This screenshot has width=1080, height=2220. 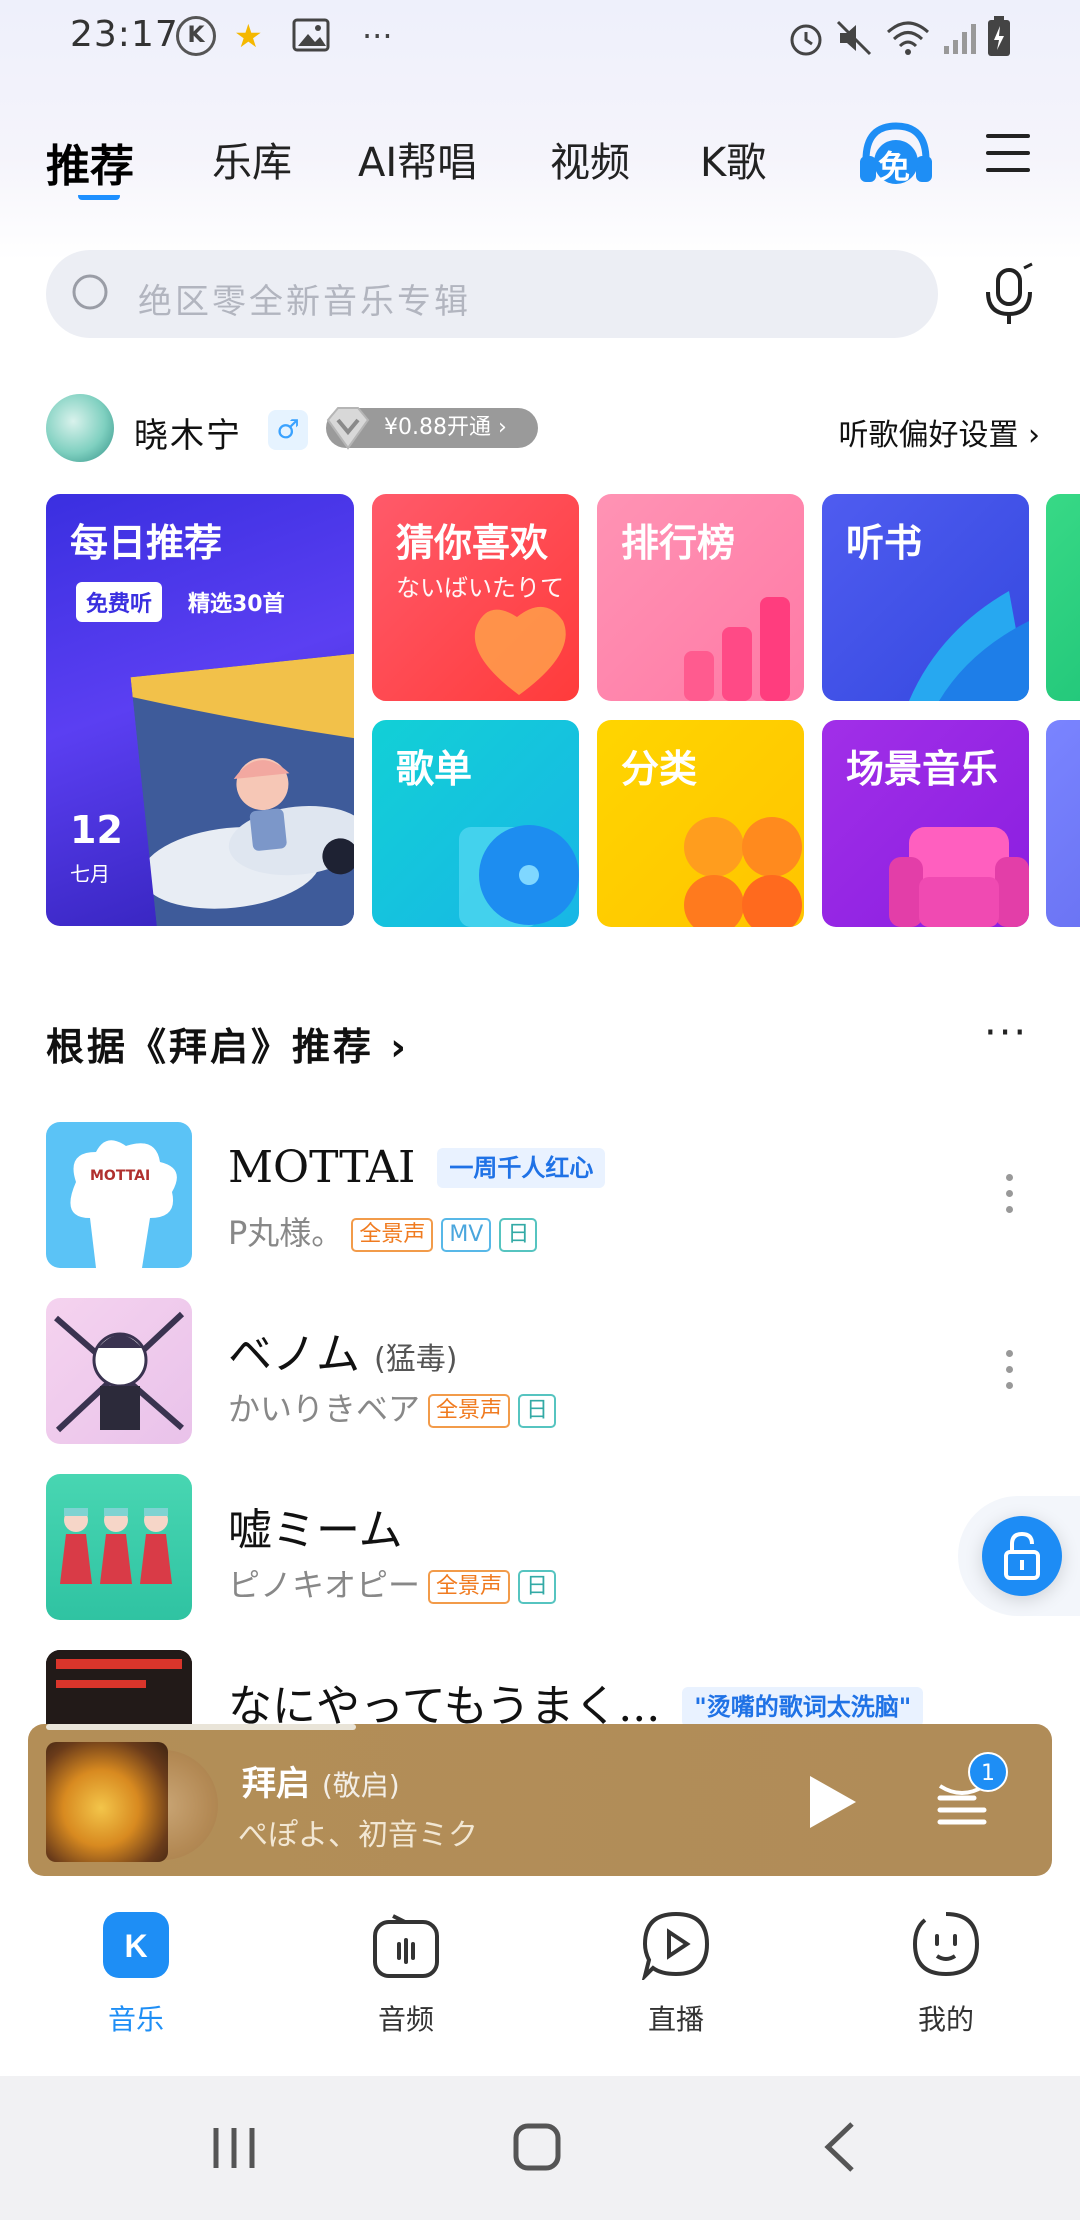 What do you see at coordinates (416, 1359) in the screenshot?
I see `song-title-note: (猛毒)` at bounding box center [416, 1359].